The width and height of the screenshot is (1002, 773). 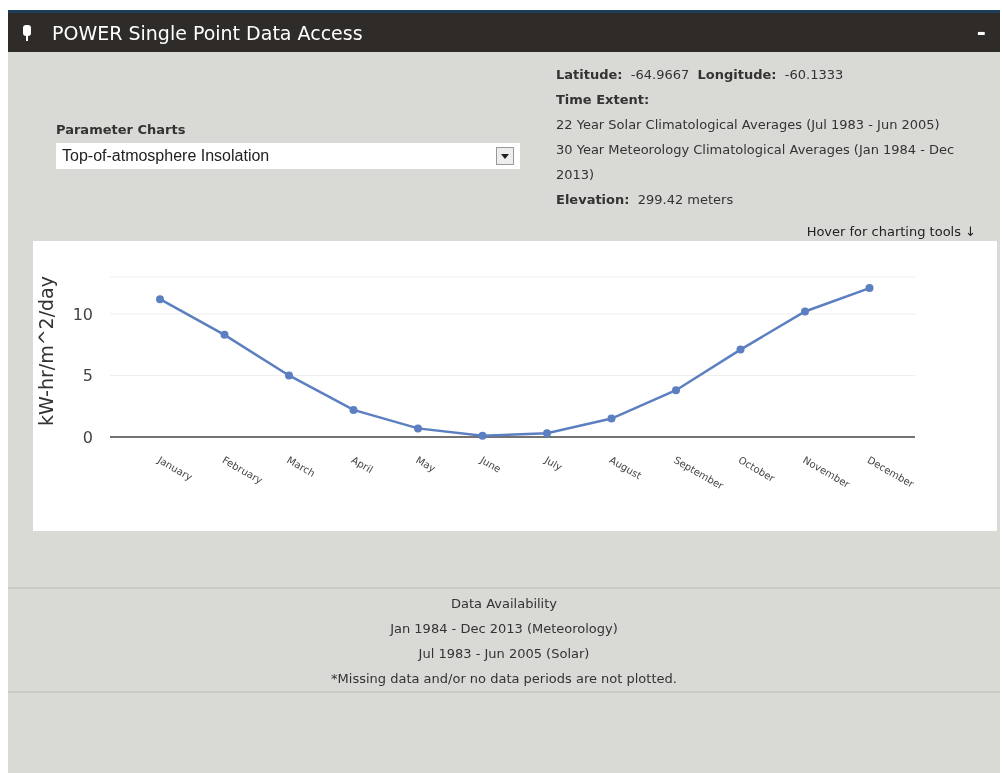 What do you see at coordinates (27, 32) in the screenshot?
I see `marker-icon` at bounding box center [27, 32].